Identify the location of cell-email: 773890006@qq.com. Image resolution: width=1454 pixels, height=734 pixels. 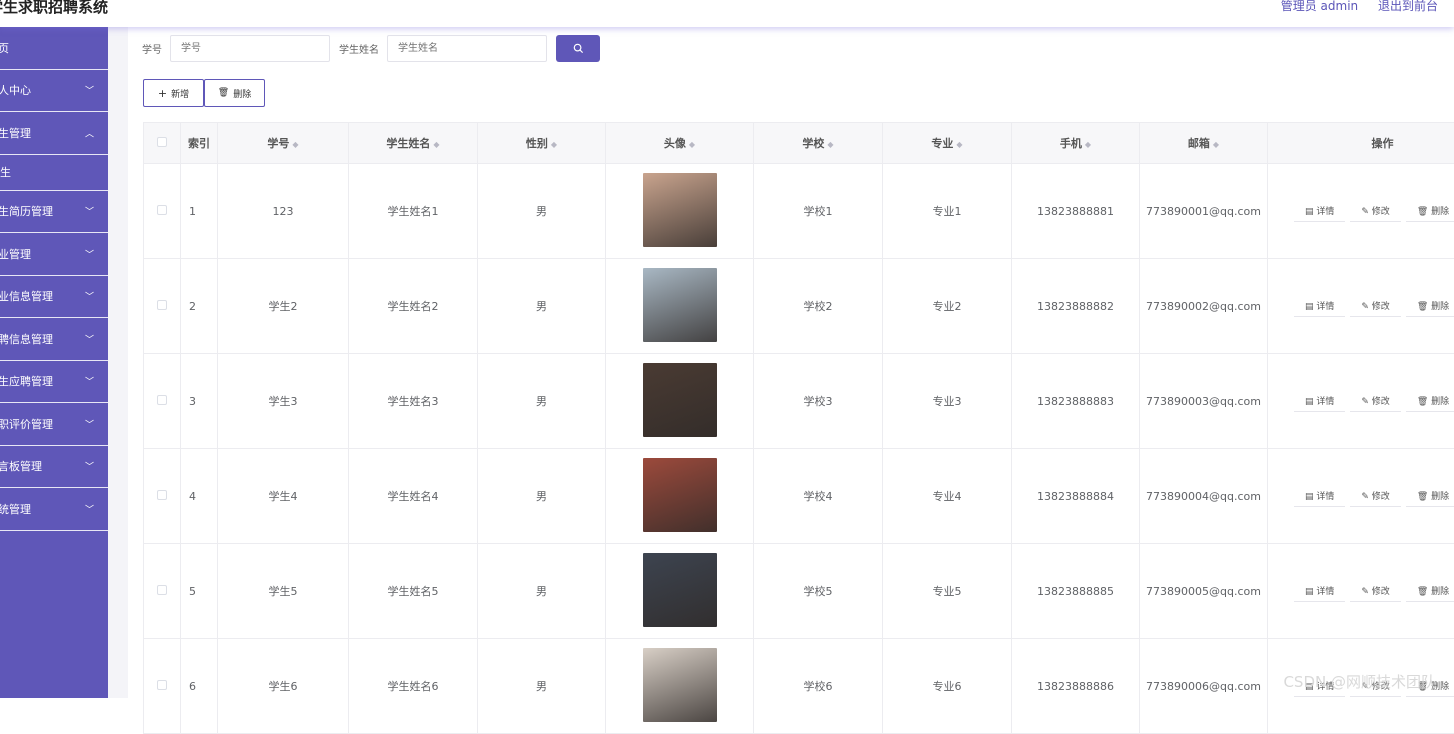
(1204, 686).